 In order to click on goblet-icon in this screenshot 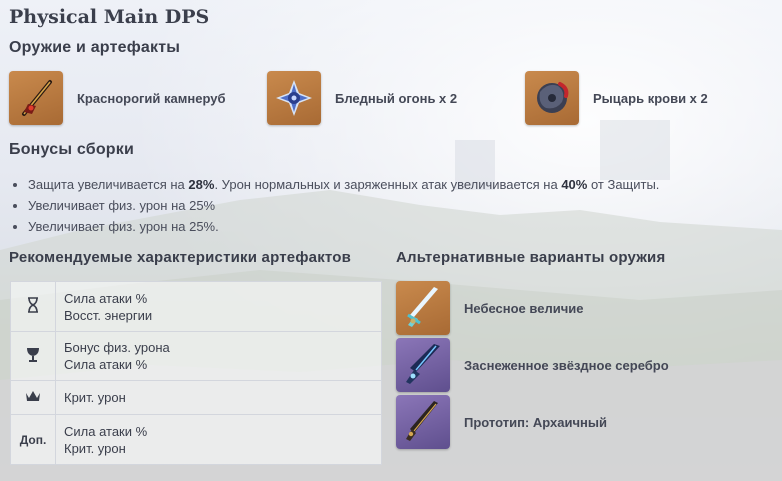, I will do `click(33, 356)`.